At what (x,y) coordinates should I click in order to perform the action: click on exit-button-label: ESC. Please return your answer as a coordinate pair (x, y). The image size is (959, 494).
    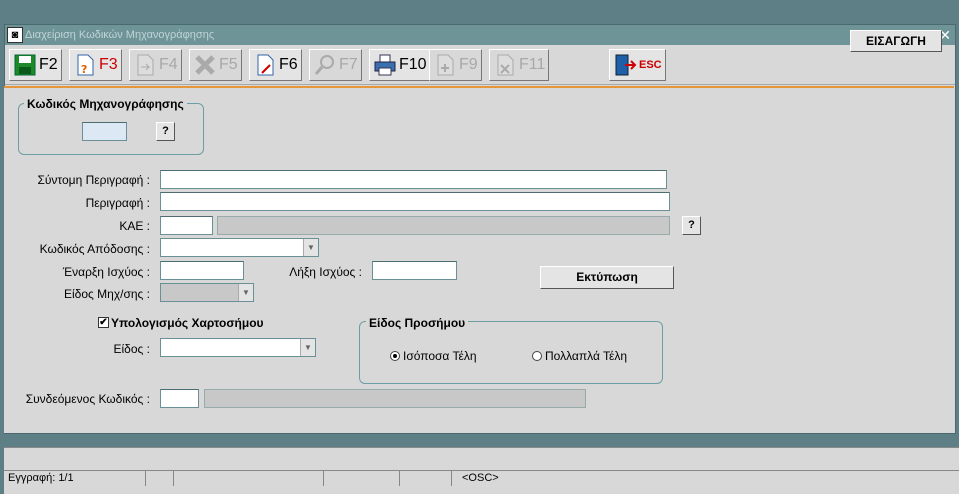
    Looking at the image, I should click on (650, 65).